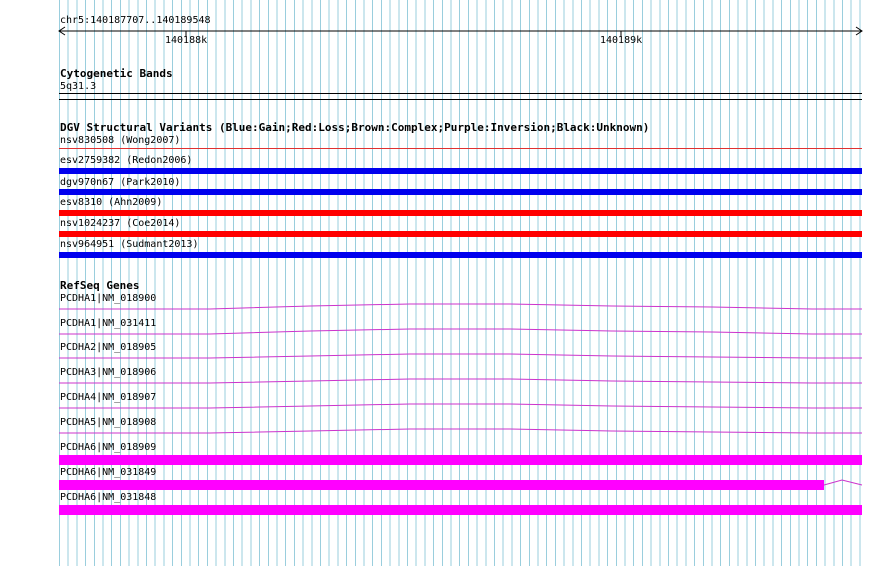 This screenshot has width=890, height=566. What do you see at coordinates (108, 447) in the screenshot?
I see `gene-label: PCDHA6|NM_018909` at bounding box center [108, 447].